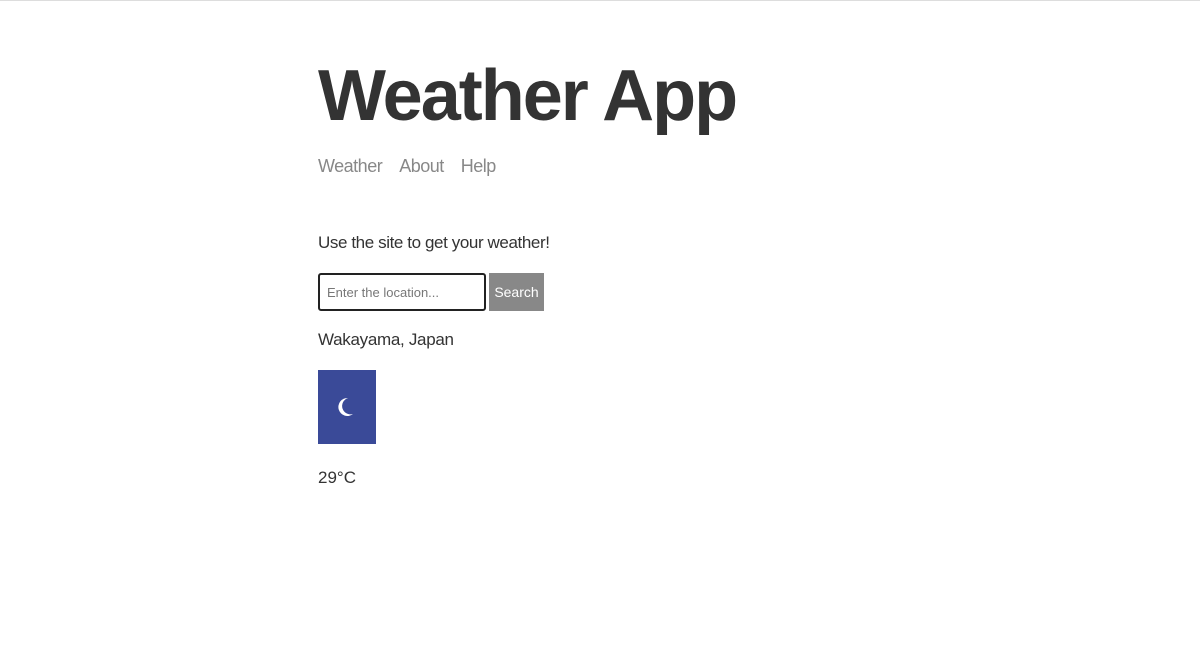 This screenshot has height=650, width=1200. Describe the element at coordinates (386, 339) in the screenshot. I see `location-label: Wakayama, Japan` at that location.